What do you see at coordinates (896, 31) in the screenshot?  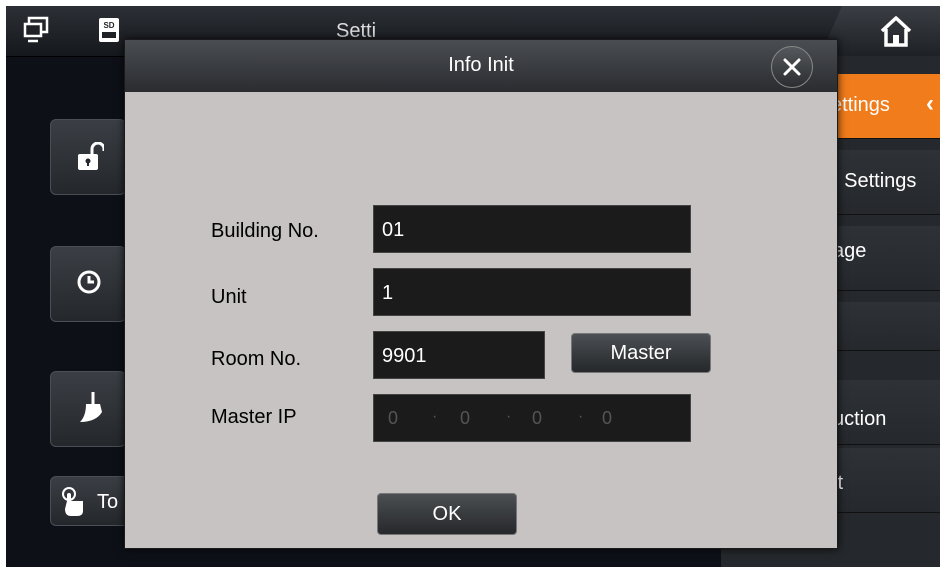 I see `home-icon` at bounding box center [896, 31].